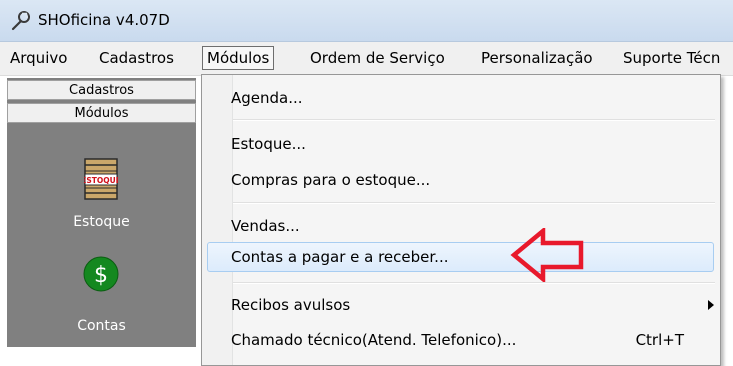 The width and height of the screenshot is (733, 366). Describe the element at coordinates (101, 222) in the screenshot. I see `module-estoque-label: Estoque` at that location.